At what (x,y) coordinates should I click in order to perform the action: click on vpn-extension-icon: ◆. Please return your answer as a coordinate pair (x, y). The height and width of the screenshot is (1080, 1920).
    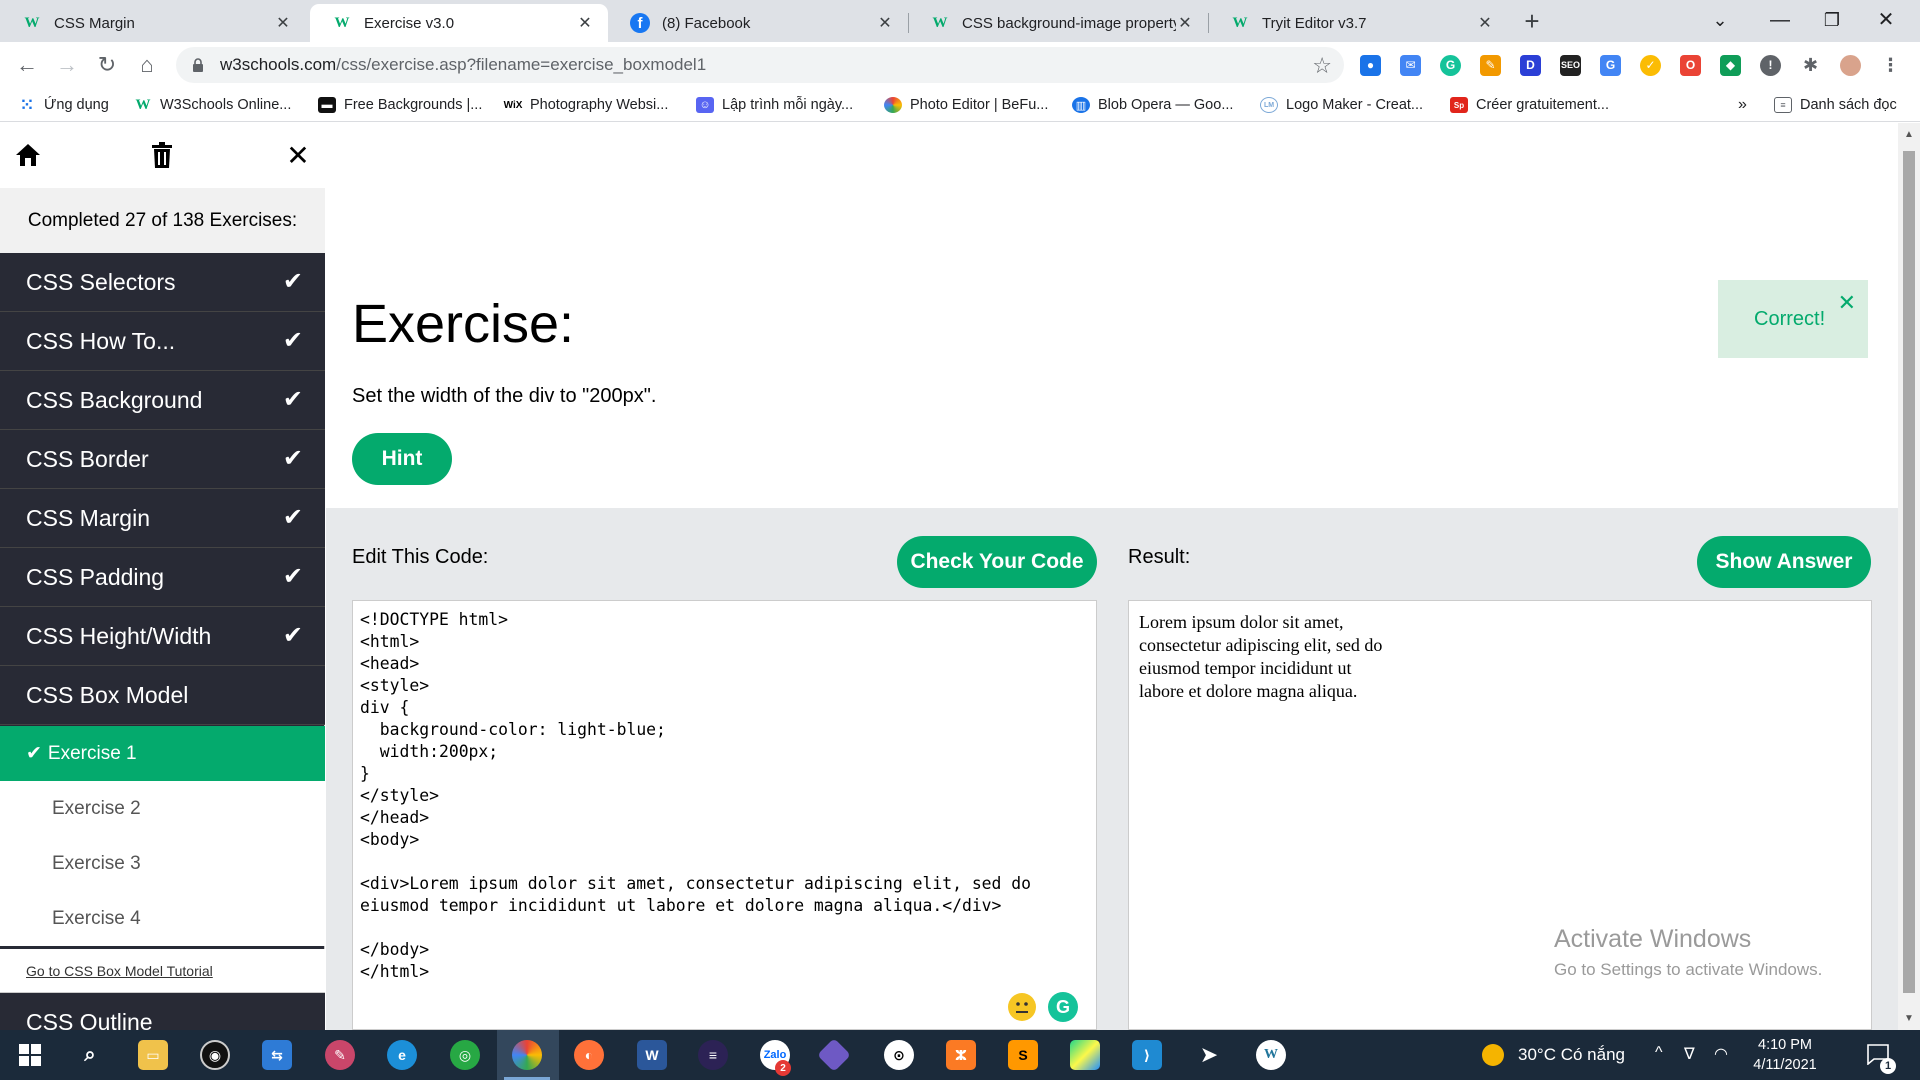
    Looking at the image, I should click on (1730, 65).